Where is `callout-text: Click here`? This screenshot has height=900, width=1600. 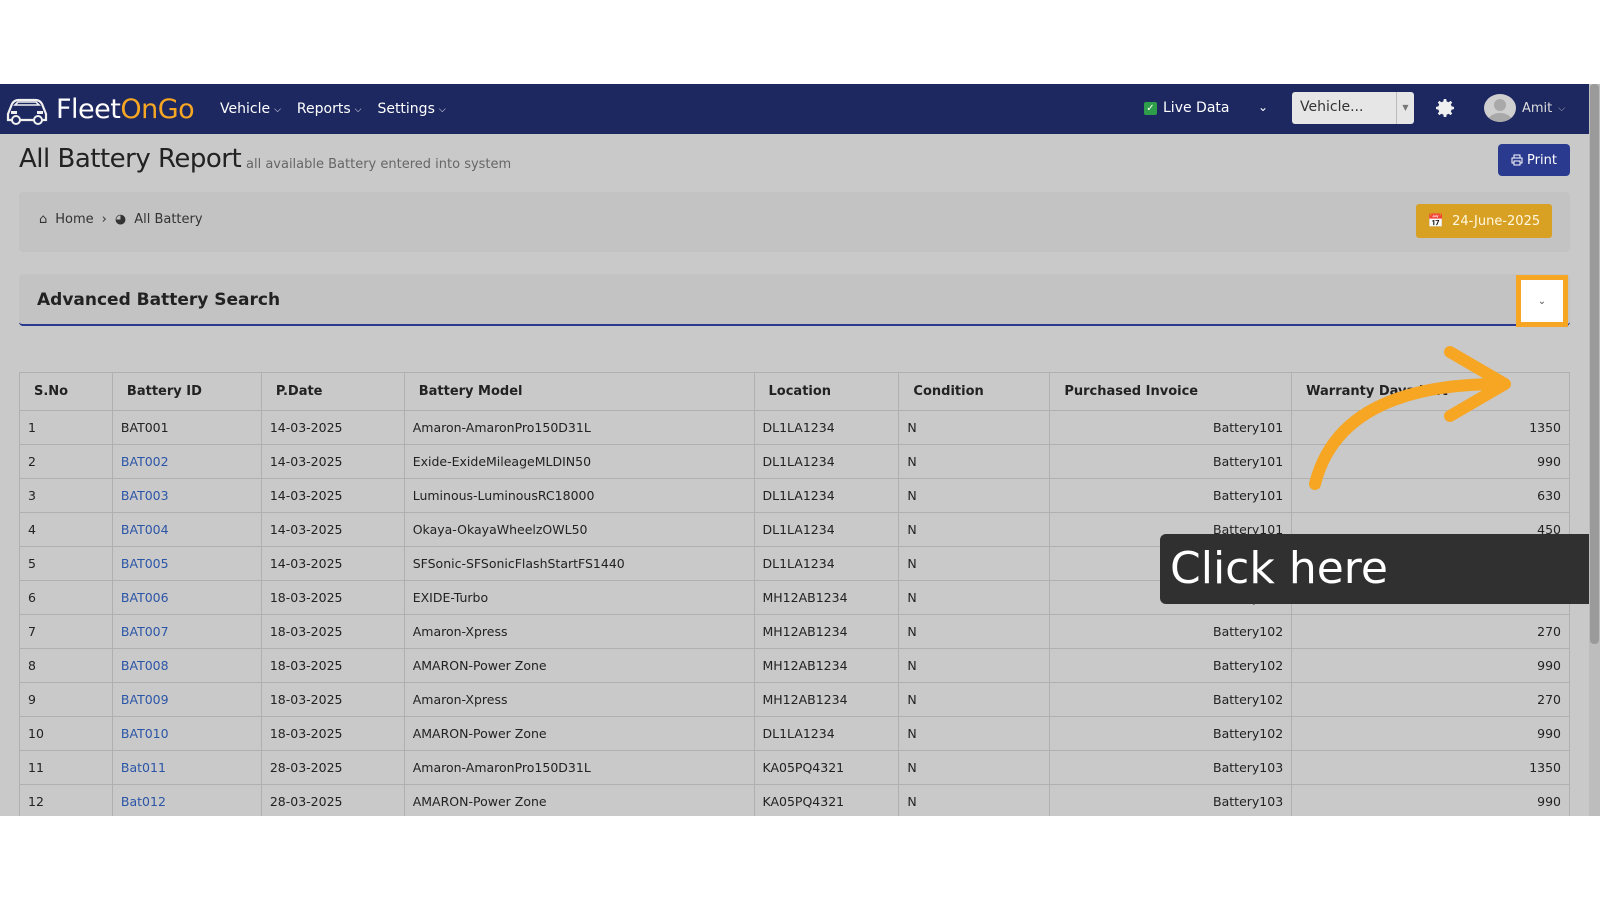 callout-text: Click here is located at coordinates (1279, 568).